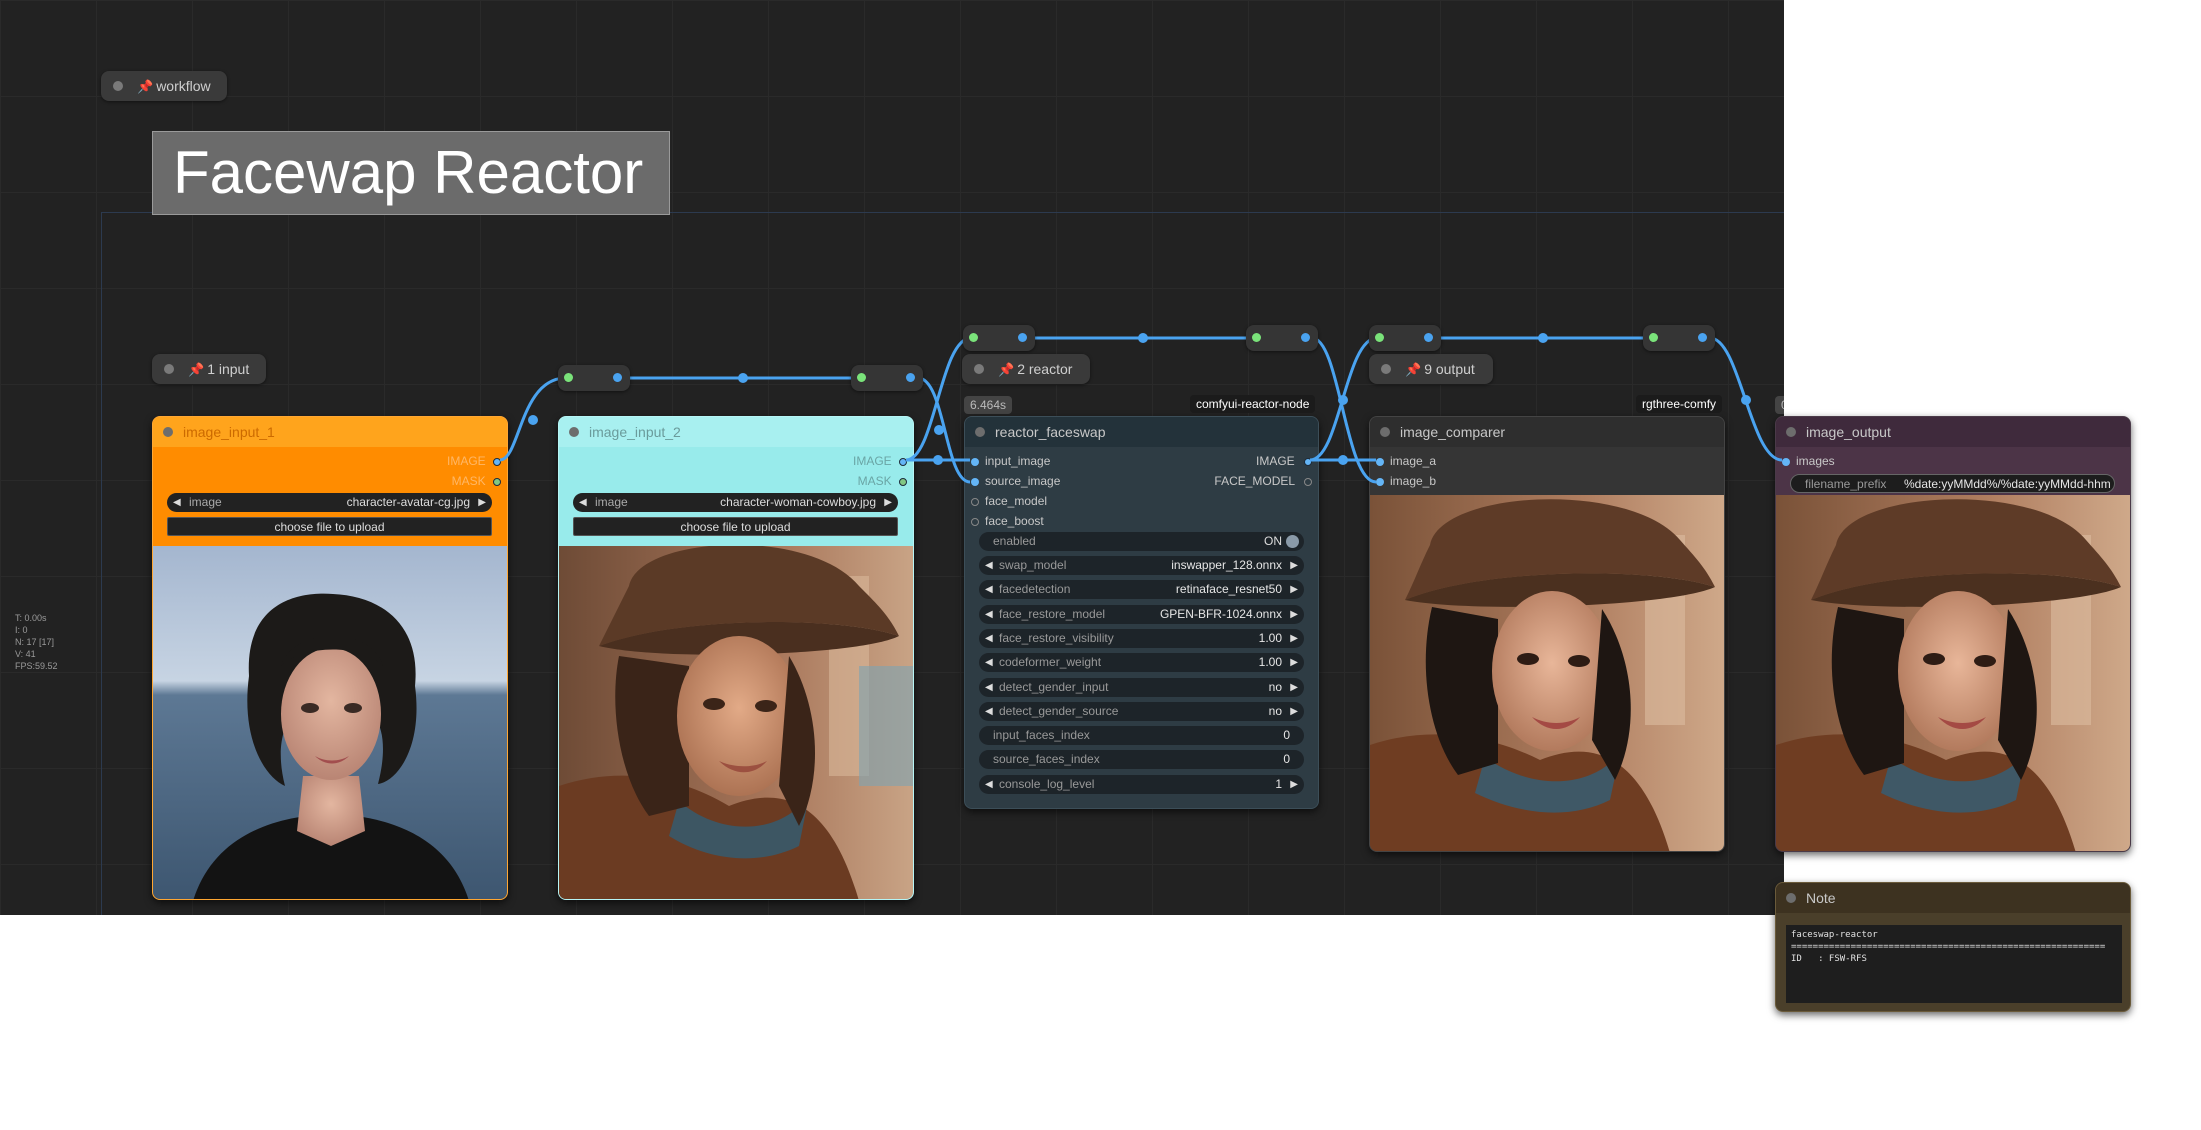 This screenshot has height=1130, width=2201. I want to click on node-image-comparer: image_comparer image_a image_b, so click(1547, 634).